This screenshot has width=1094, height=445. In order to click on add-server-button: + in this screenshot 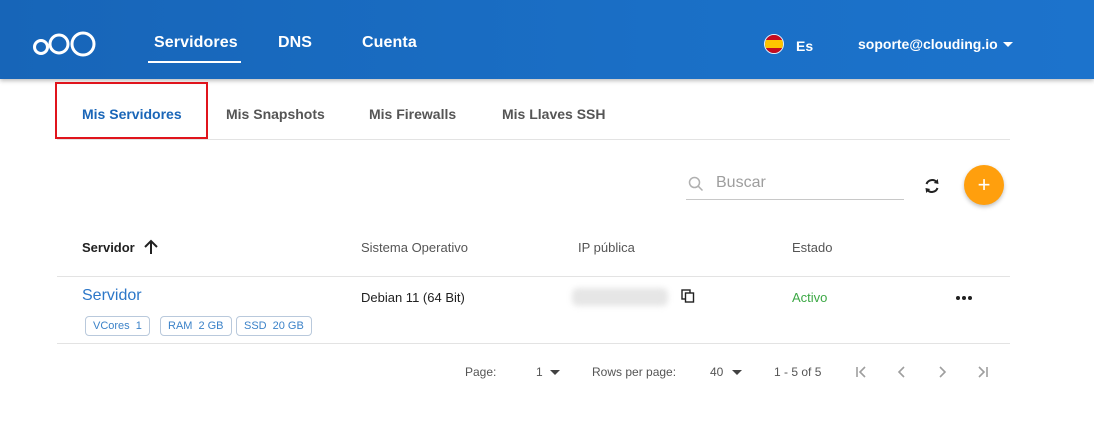, I will do `click(984, 185)`.